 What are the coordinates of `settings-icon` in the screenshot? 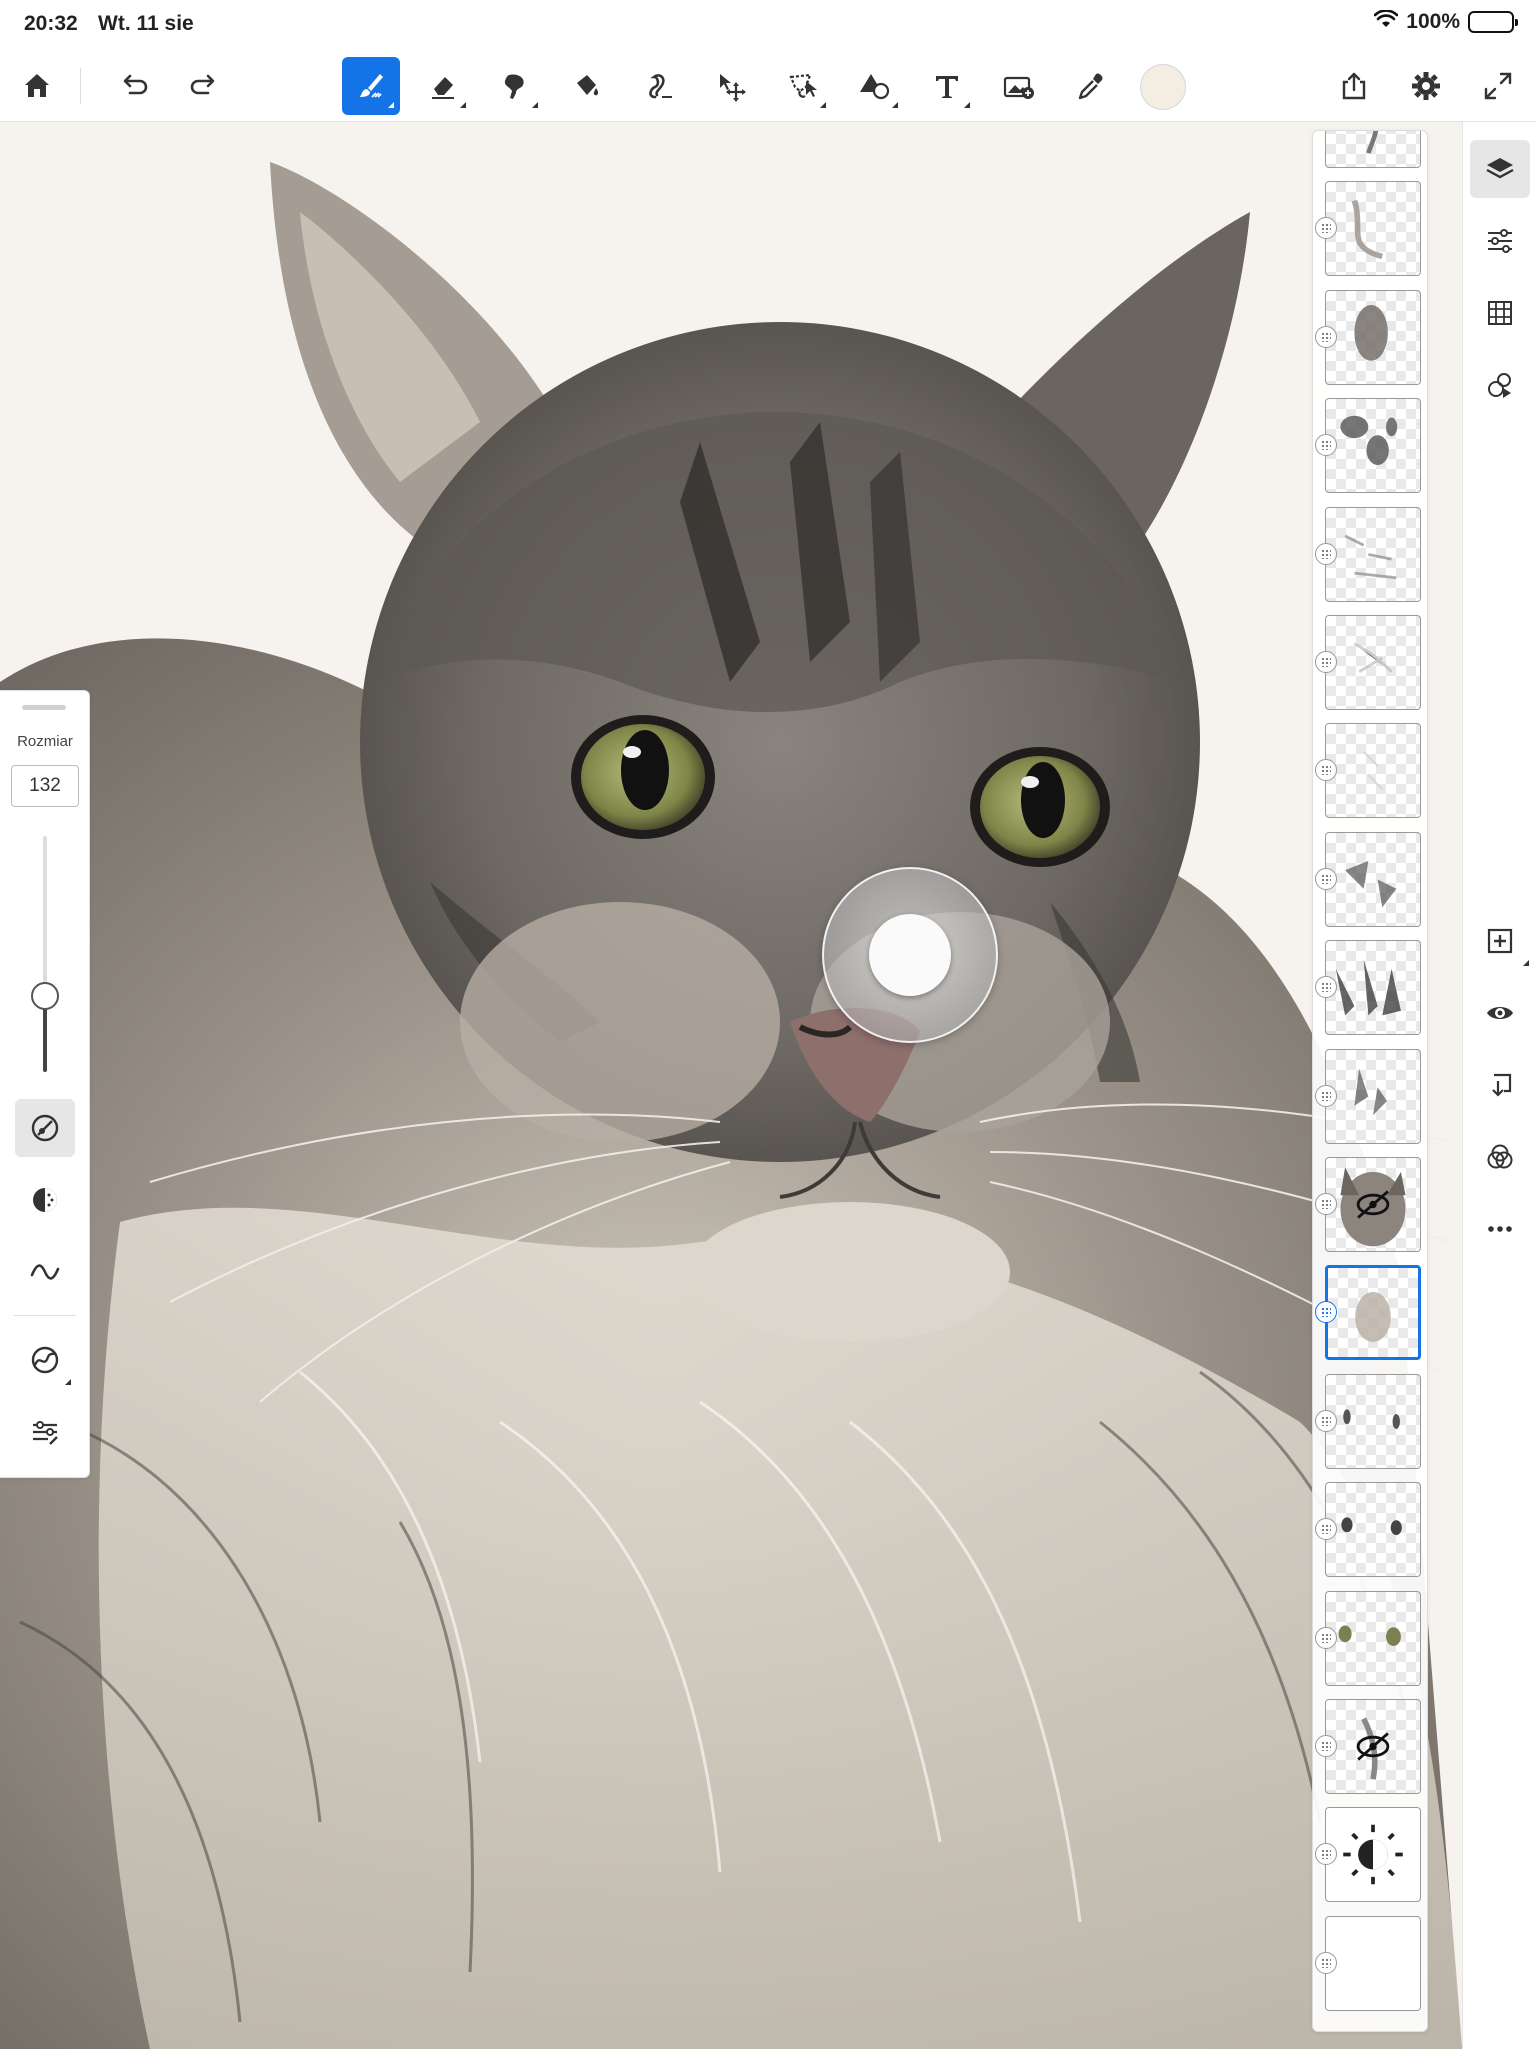 It's located at (1426, 86).